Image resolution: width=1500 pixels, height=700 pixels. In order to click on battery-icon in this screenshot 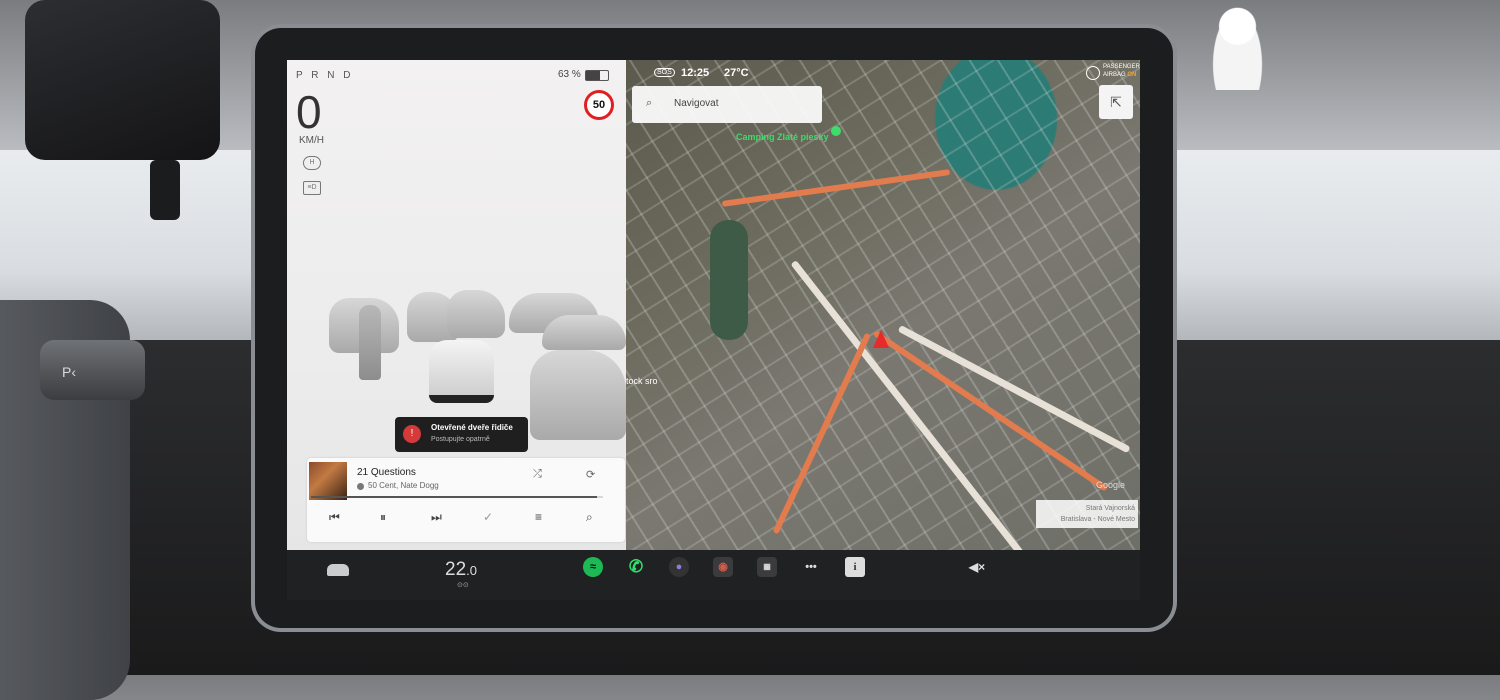, I will do `click(597, 75)`.